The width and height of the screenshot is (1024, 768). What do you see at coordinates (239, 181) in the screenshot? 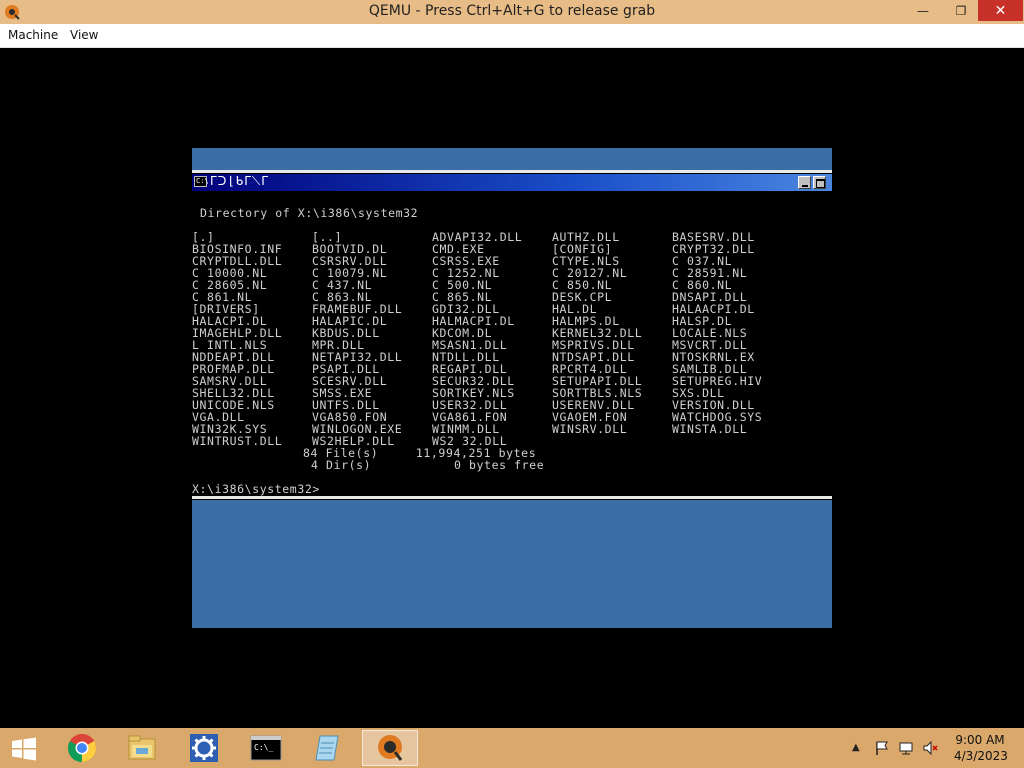
I see `console-title-text: ᒥᑐ⌊ᑲᒥ⟍ᒥ` at bounding box center [239, 181].